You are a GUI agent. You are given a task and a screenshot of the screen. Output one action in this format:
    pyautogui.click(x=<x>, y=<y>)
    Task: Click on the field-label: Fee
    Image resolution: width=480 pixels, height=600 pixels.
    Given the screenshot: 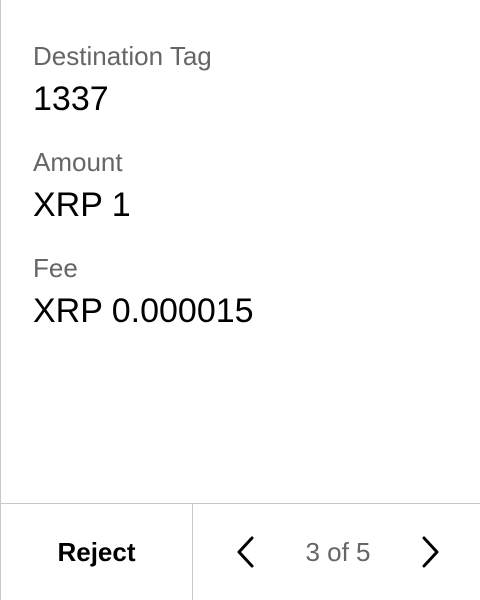 What is the action you would take?
    pyautogui.click(x=55, y=268)
    